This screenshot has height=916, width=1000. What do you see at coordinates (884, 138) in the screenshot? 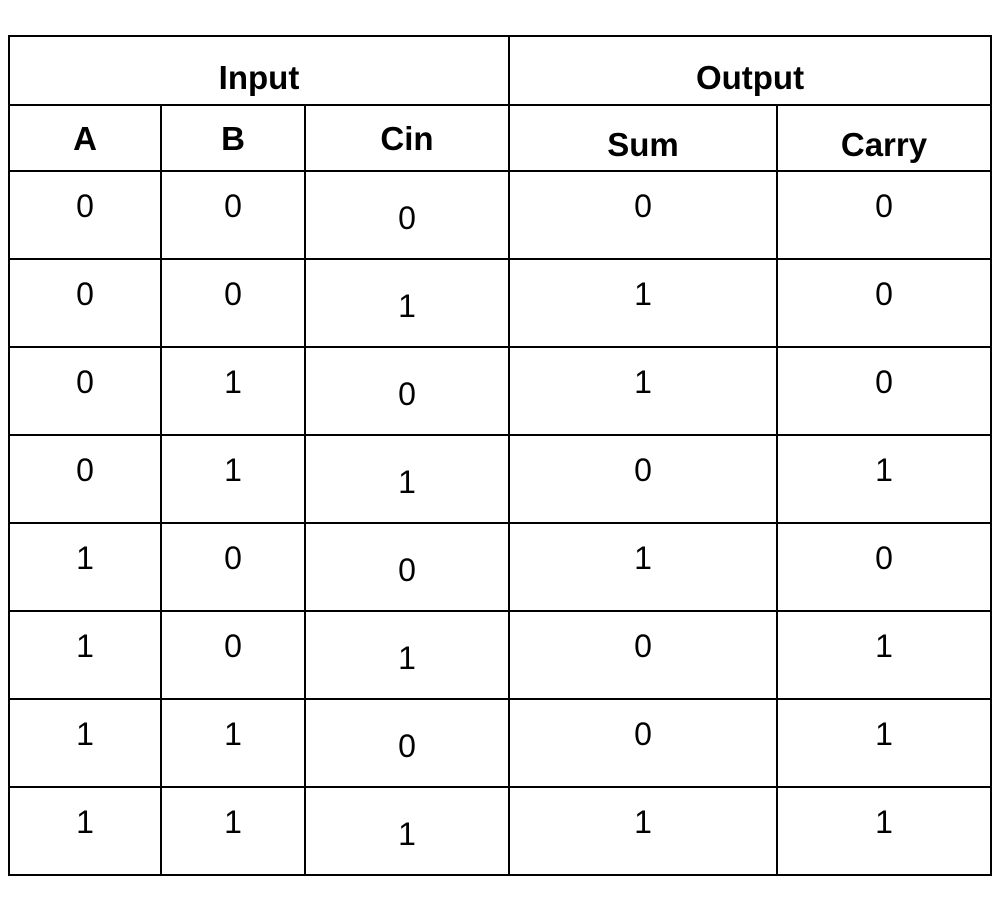
I see `column-header-carry: Carry` at bounding box center [884, 138].